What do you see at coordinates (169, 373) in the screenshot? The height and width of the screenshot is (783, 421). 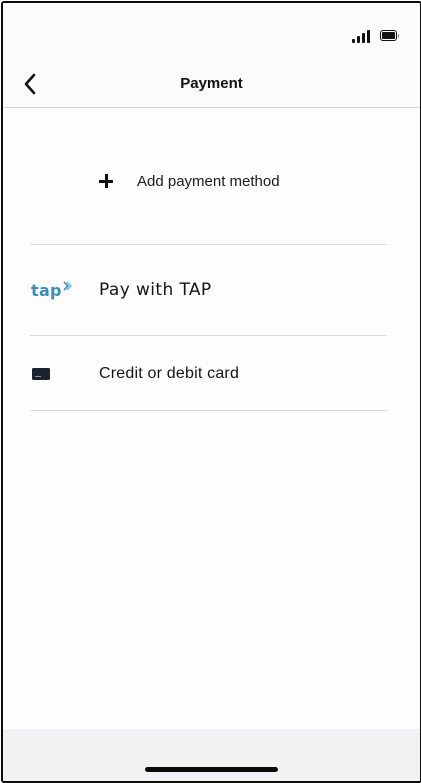 I see `credit-debit-card-label: Credit or debit card` at bounding box center [169, 373].